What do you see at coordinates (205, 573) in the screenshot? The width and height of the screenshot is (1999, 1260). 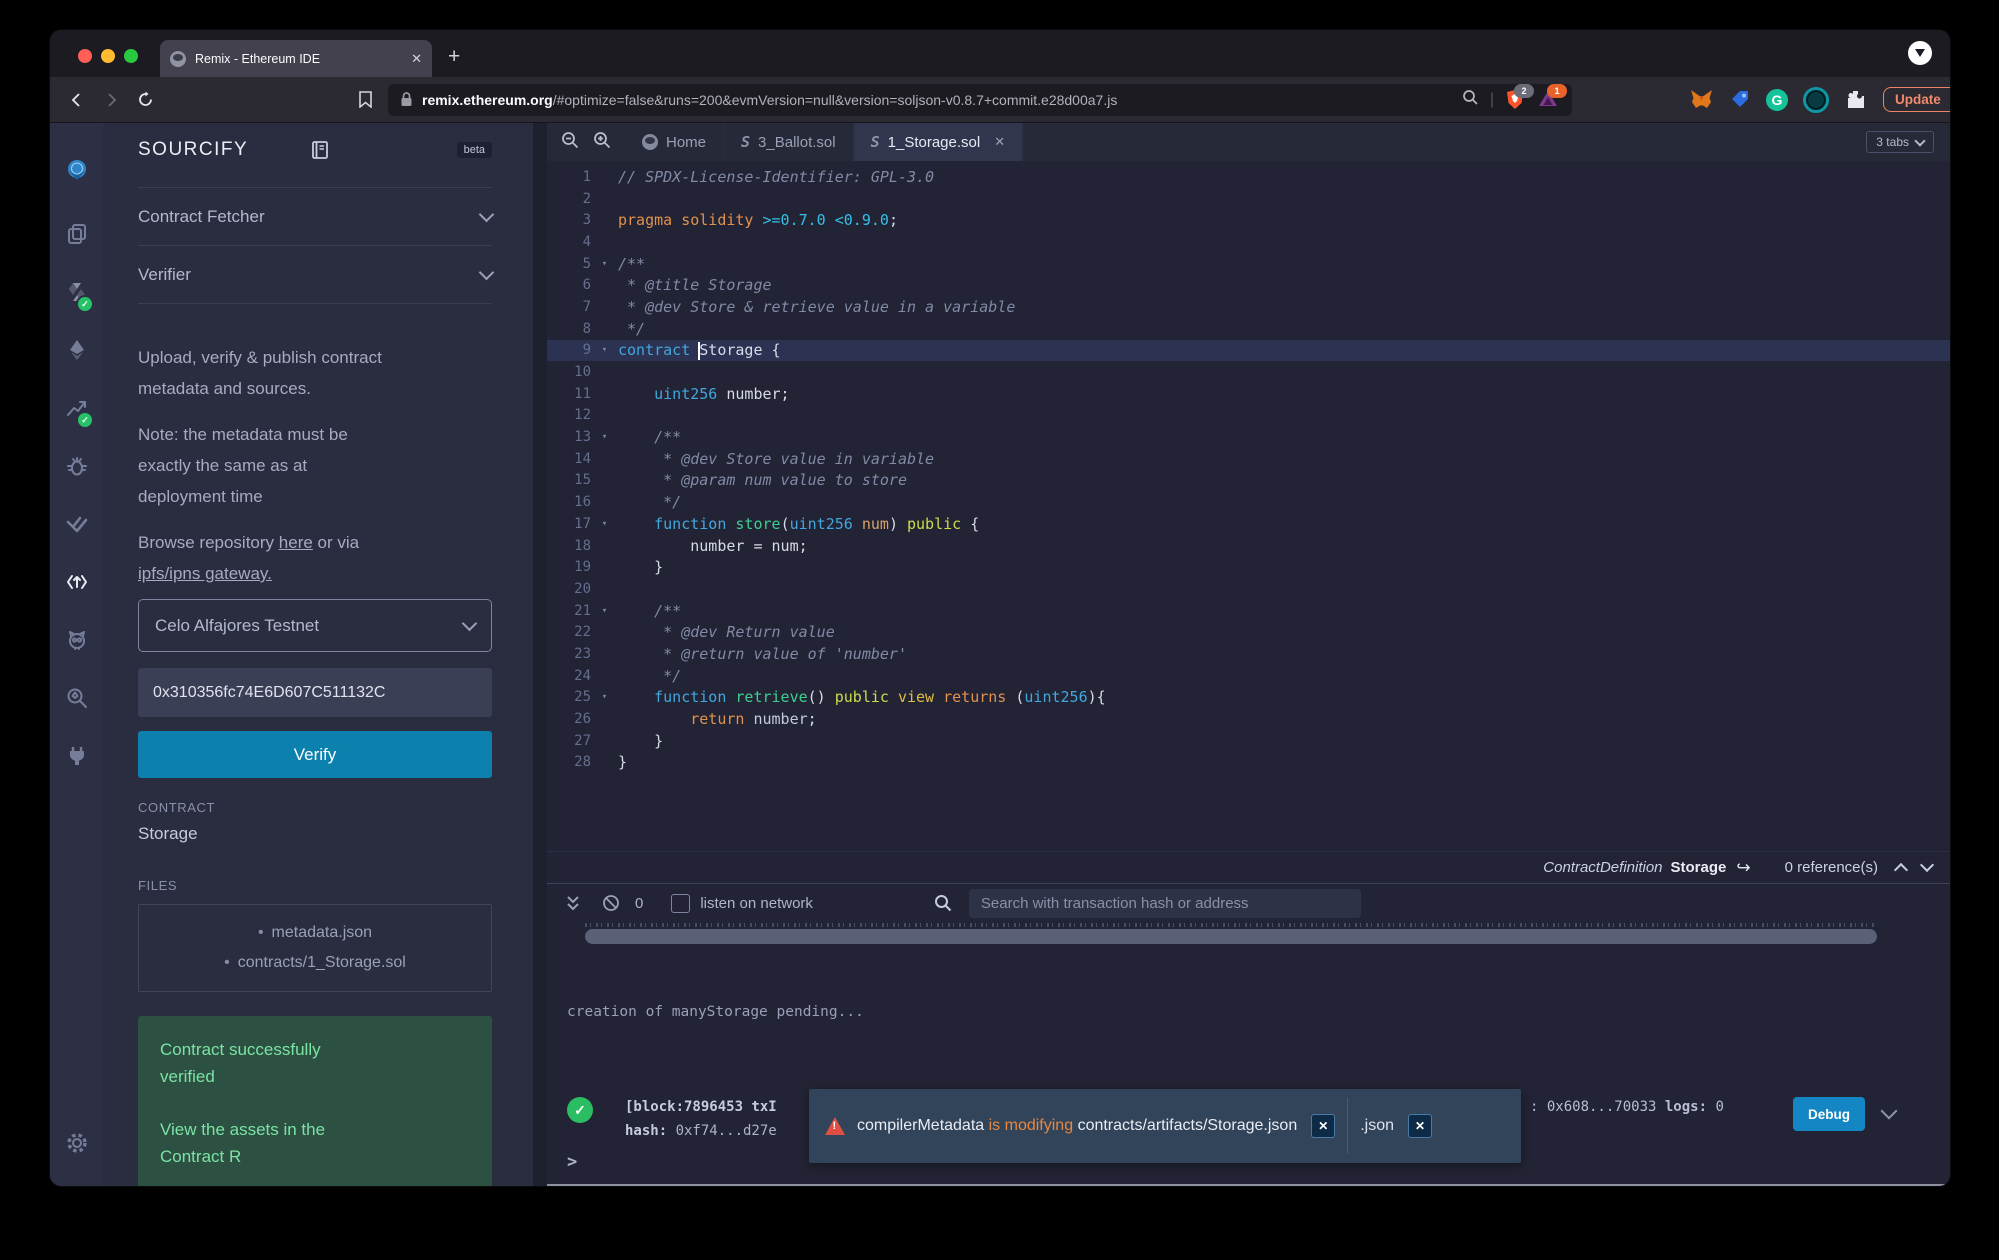 I see `ipfs-gateway-link: ipfs/ipns gateway.` at bounding box center [205, 573].